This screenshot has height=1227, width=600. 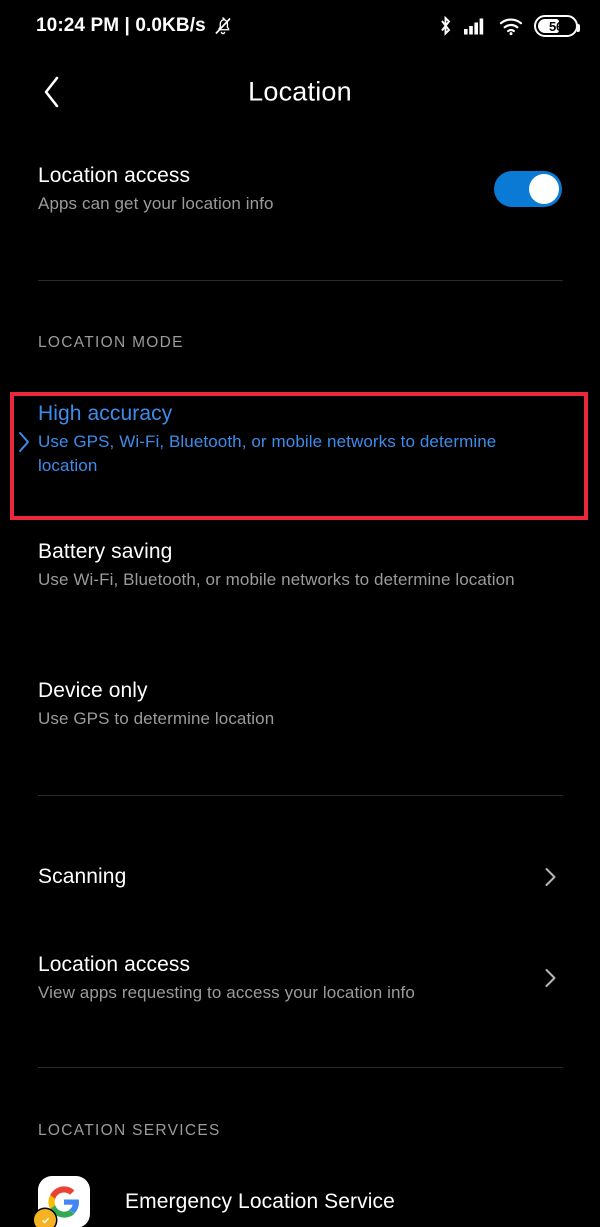 I want to click on status-bar-right: 56, so click(x=509, y=26).